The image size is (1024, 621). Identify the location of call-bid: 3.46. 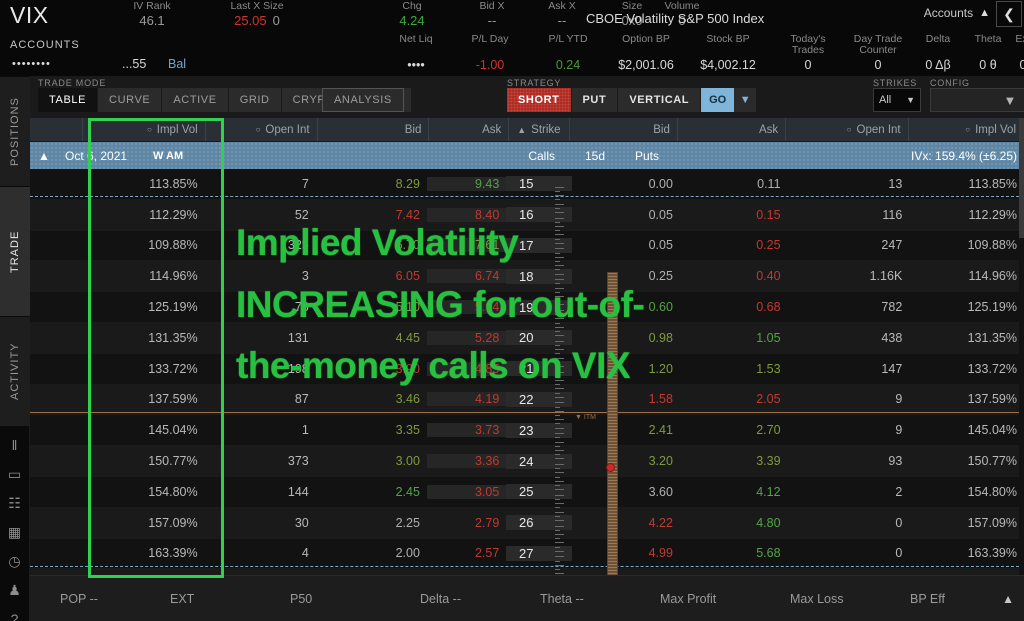
(371, 399).